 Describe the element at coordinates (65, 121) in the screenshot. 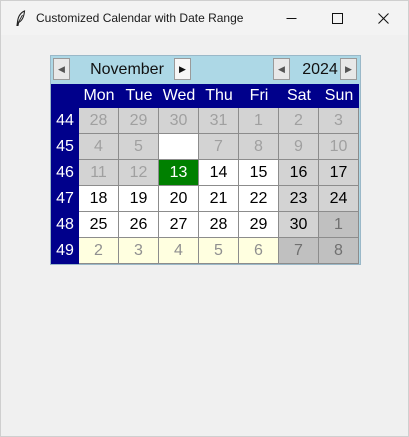

I see `week-number: 44` at that location.